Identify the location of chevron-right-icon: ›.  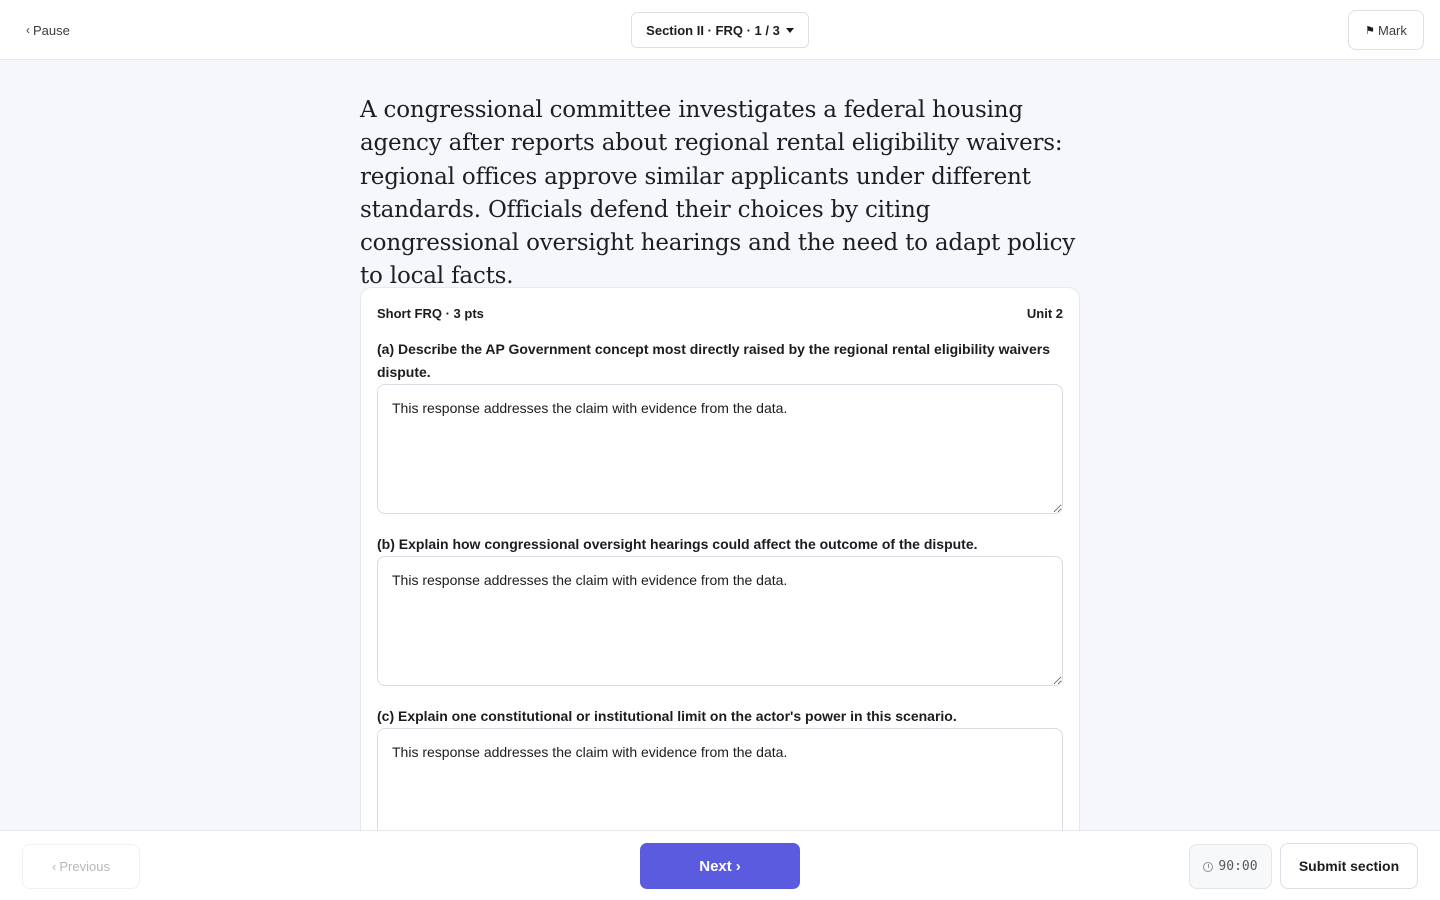
(738, 866).